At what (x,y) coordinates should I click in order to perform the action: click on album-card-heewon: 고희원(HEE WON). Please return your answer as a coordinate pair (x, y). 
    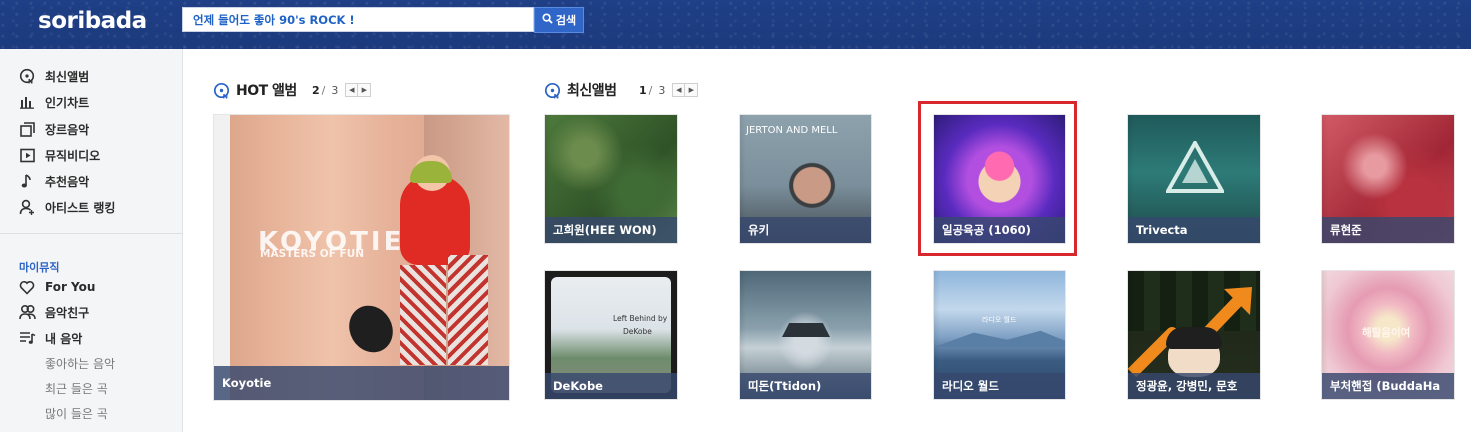
    Looking at the image, I should click on (611, 179).